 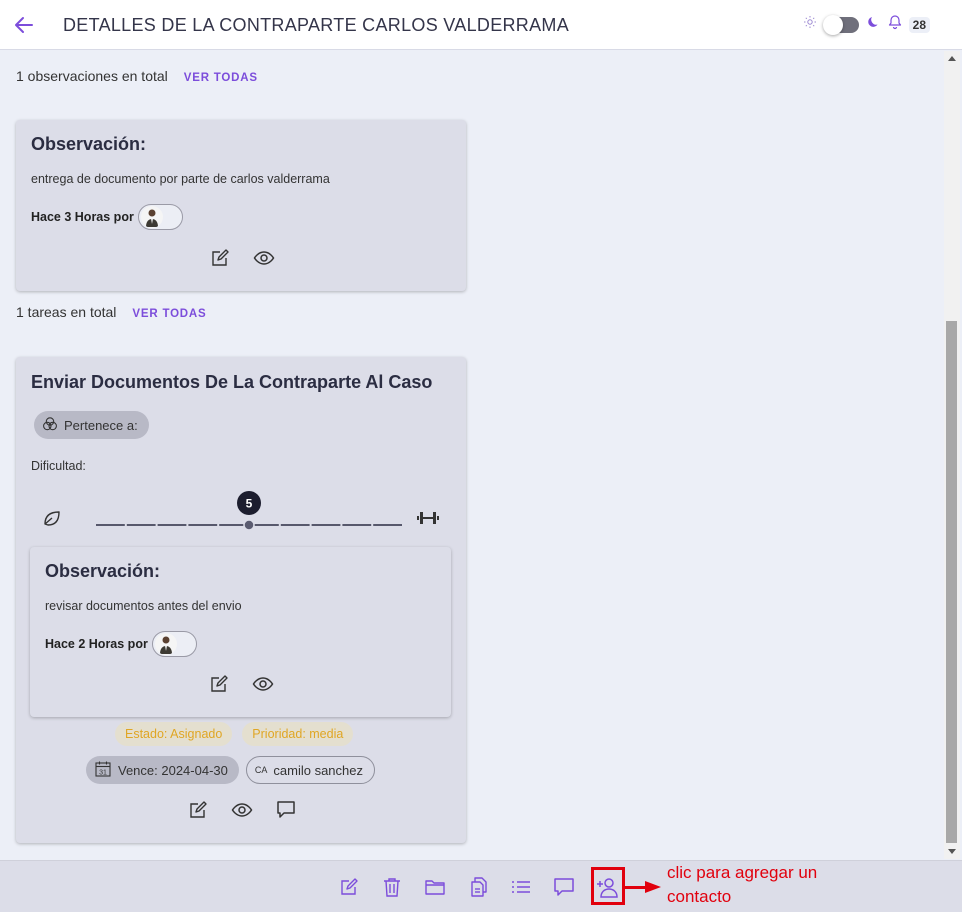 What do you see at coordinates (50, 425) in the screenshot?
I see `circles-icon` at bounding box center [50, 425].